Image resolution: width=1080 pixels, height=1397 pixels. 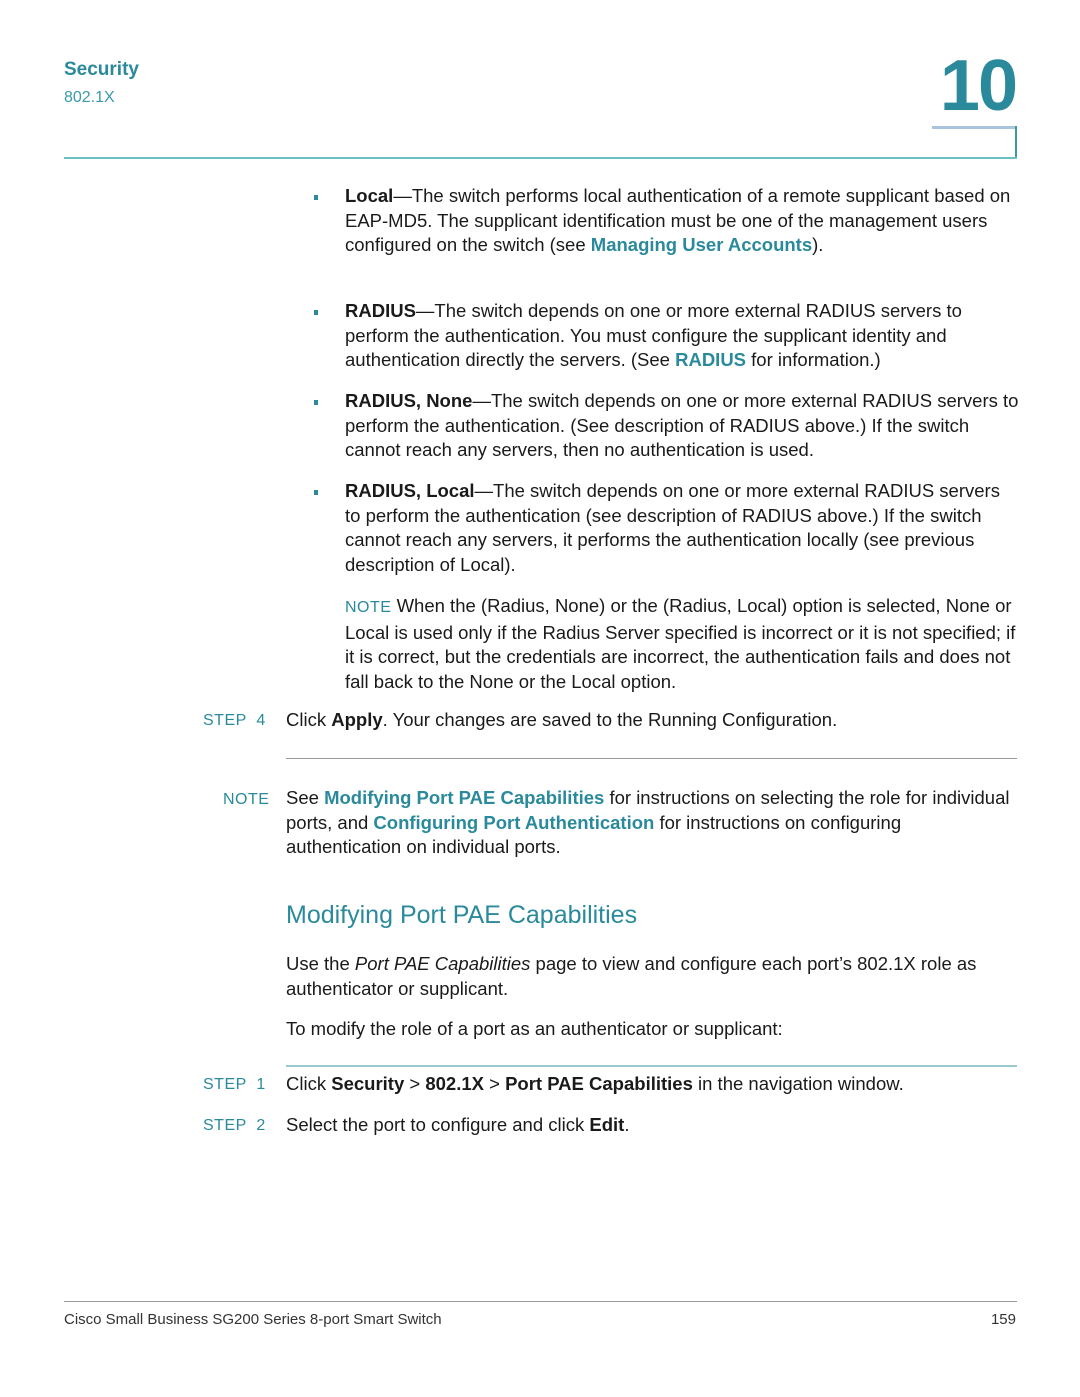 What do you see at coordinates (1003, 1319) in the screenshot?
I see `page-number: 159` at bounding box center [1003, 1319].